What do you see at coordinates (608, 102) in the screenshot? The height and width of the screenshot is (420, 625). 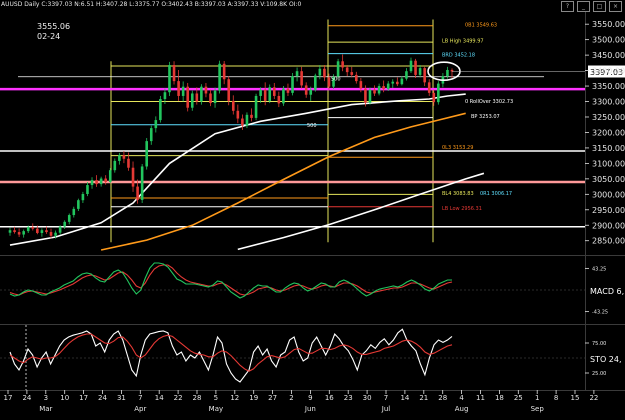 I see `y-tick-label: 3300.00` at bounding box center [608, 102].